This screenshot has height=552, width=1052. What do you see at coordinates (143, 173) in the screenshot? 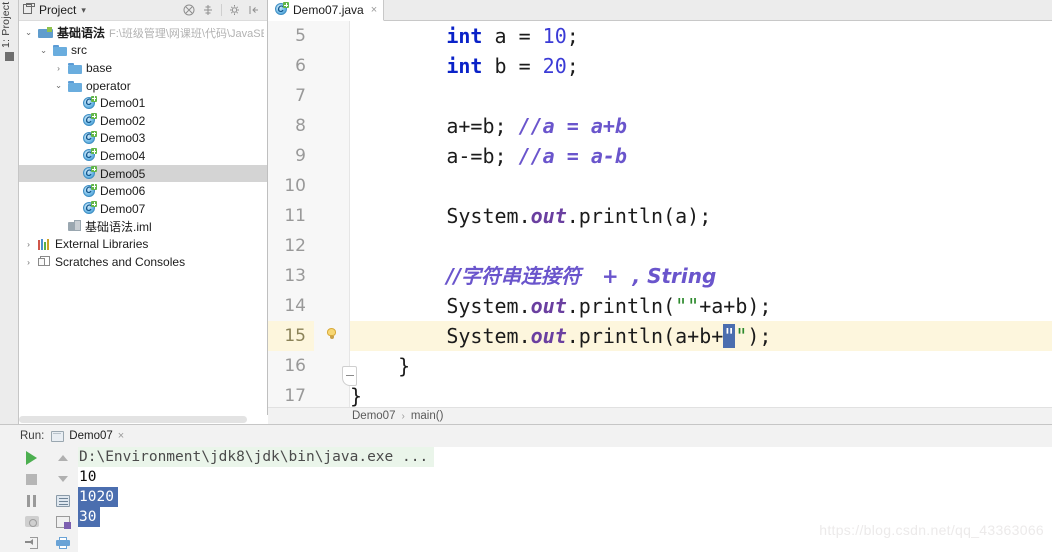
I see `tree-item-demo05: › CDemo05` at bounding box center [143, 173].